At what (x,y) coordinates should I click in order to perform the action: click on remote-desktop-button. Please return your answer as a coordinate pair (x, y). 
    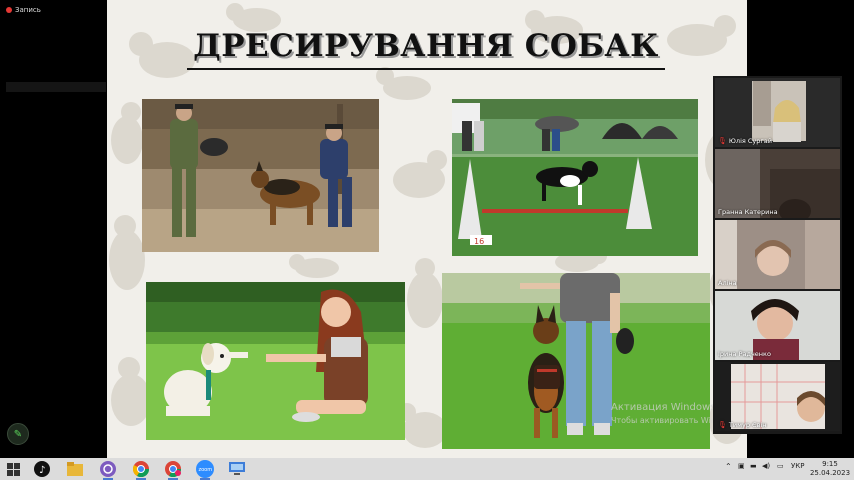
    Looking at the image, I should click on (237, 469).